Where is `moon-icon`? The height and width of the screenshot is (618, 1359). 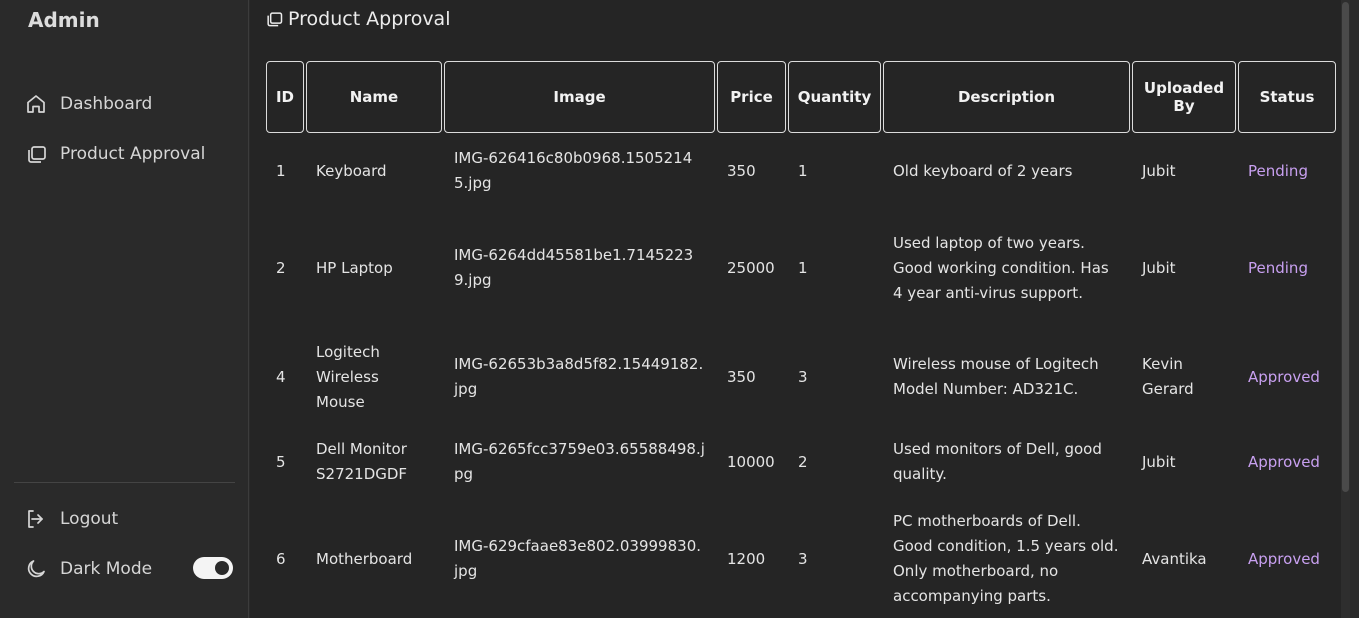 moon-icon is located at coordinates (36, 569).